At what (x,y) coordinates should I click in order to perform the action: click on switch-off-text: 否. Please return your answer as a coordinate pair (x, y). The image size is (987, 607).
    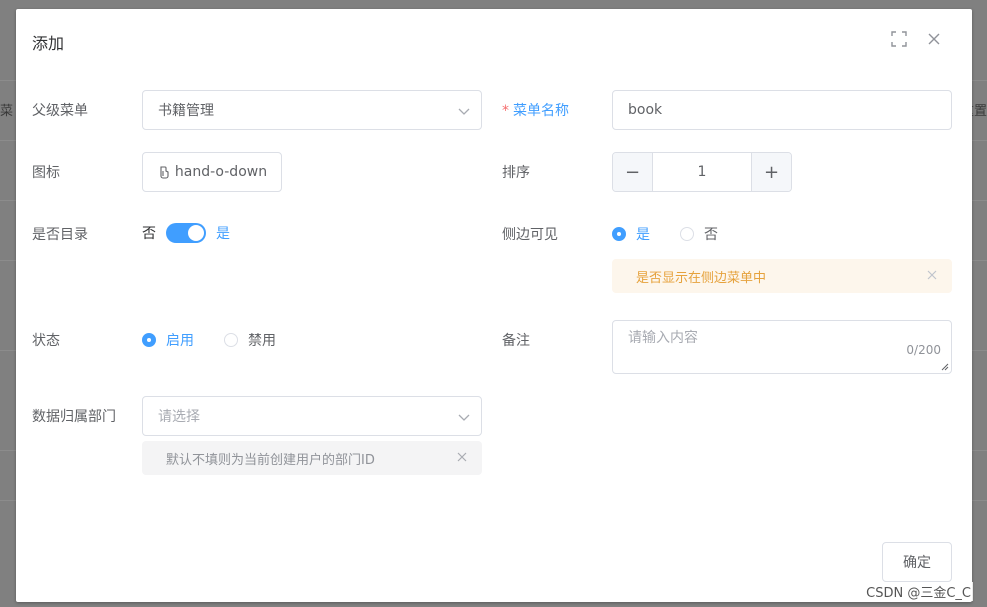
    Looking at the image, I should click on (149, 233).